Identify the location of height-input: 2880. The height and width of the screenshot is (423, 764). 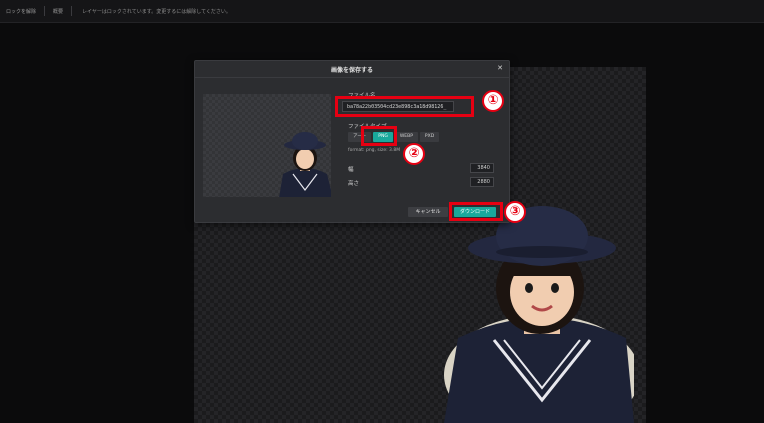
(482, 182).